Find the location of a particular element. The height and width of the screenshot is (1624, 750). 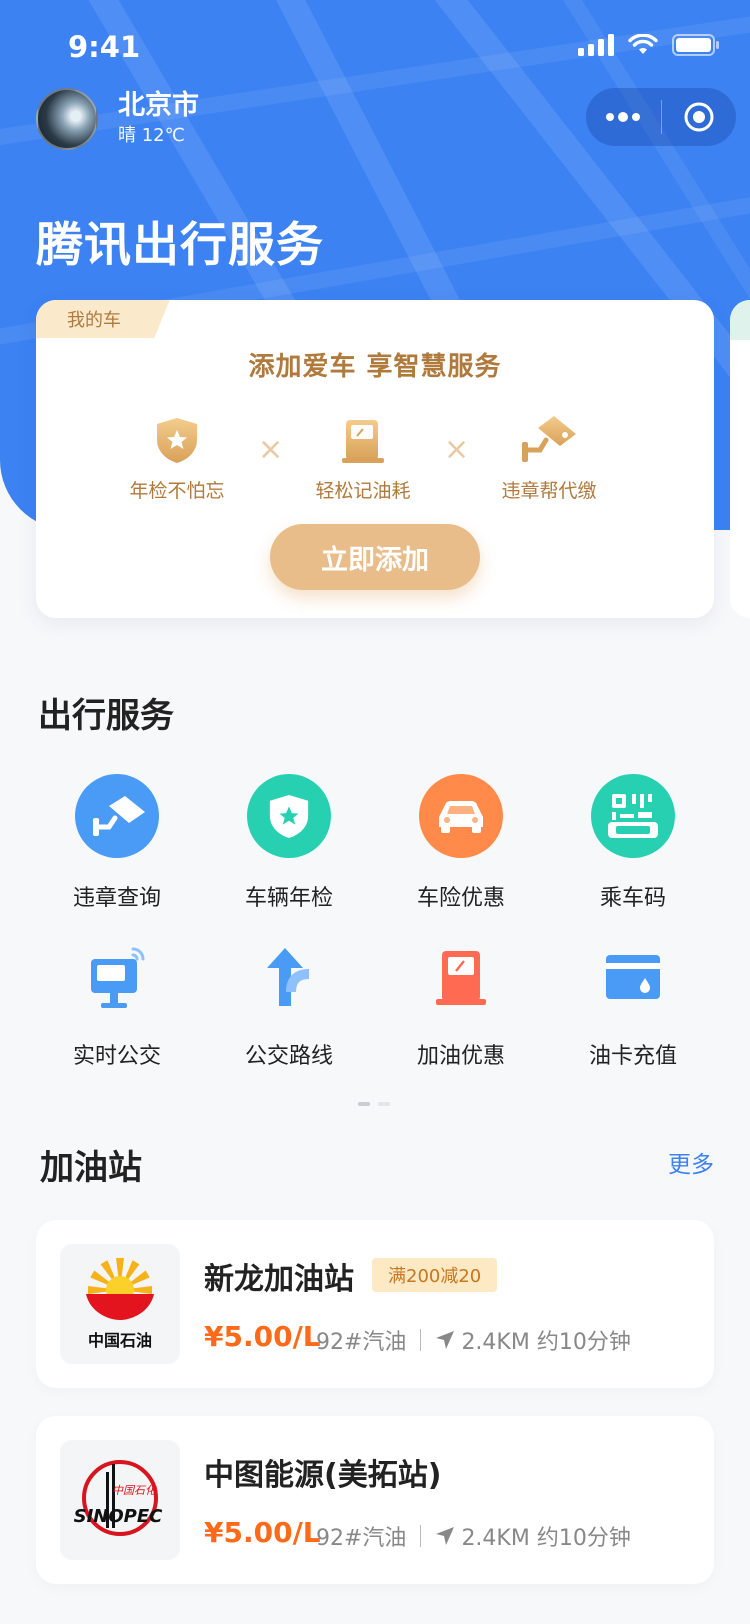

my-car-tag: 我的车 is located at coordinates (94, 319).